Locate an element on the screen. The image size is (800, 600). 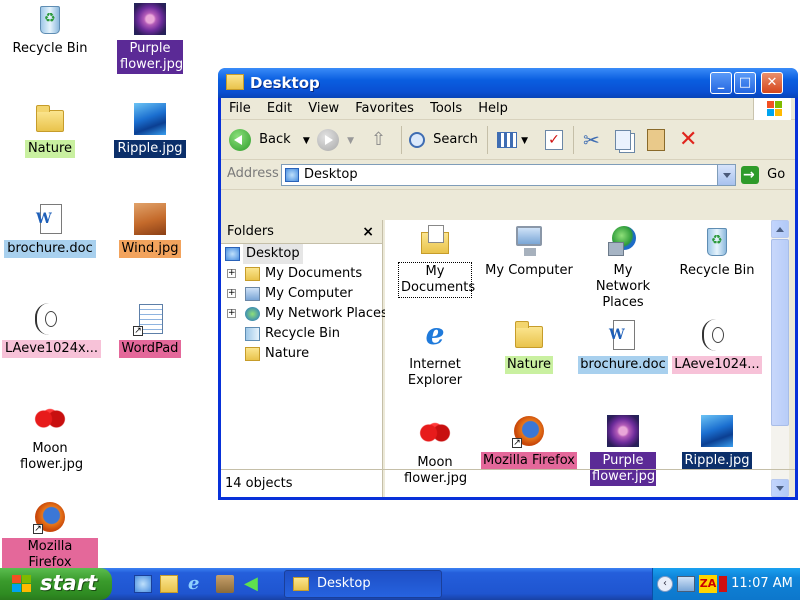
tree-item-recycle-bin: Recycle Bin is located at coordinates (301, 334).